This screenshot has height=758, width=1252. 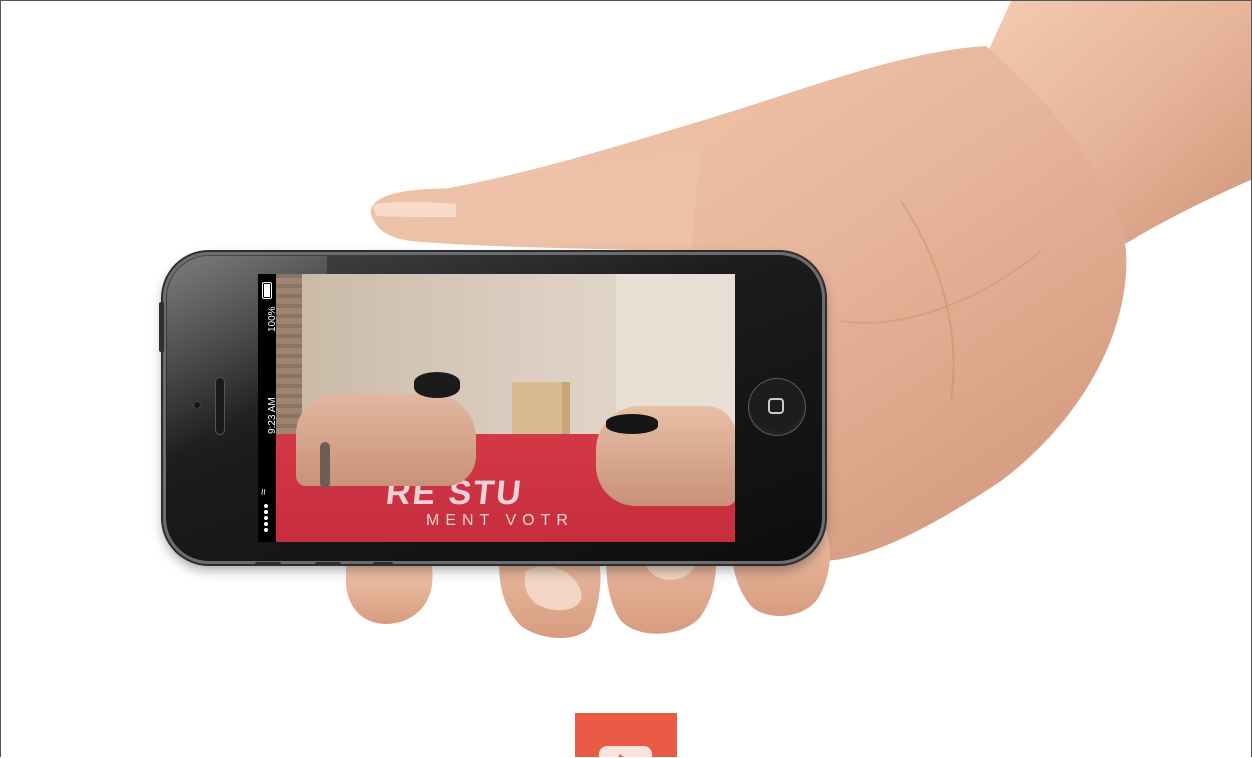 What do you see at coordinates (267, 290) in the screenshot?
I see `battery-icon` at bounding box center [267, 290].